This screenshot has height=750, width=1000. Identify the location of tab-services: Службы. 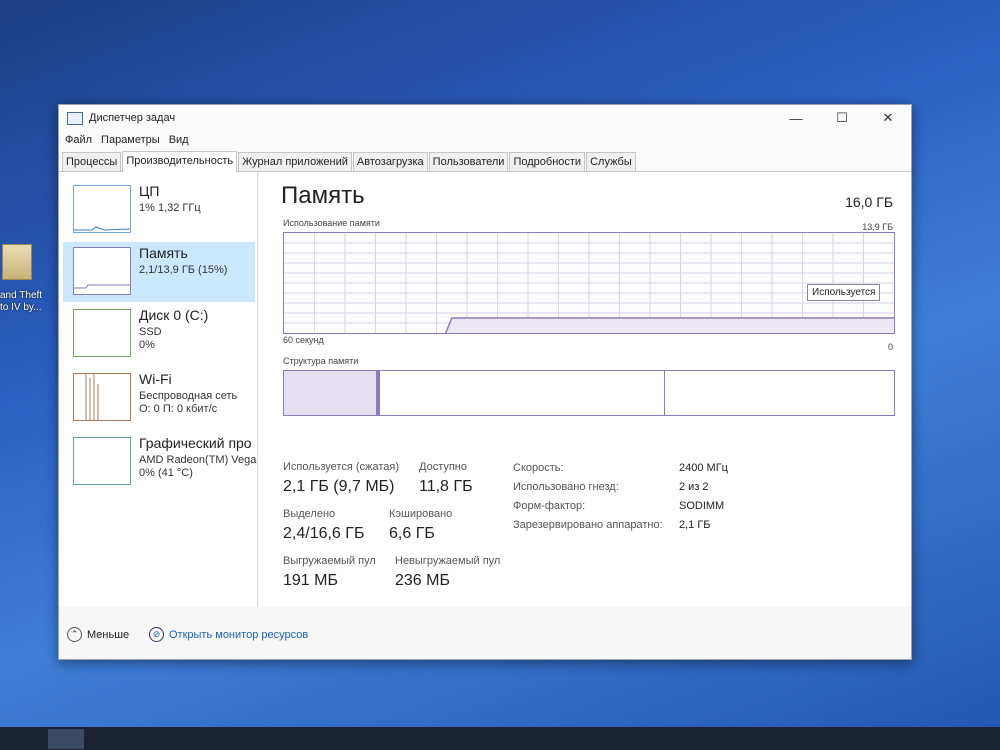
(611, 161).